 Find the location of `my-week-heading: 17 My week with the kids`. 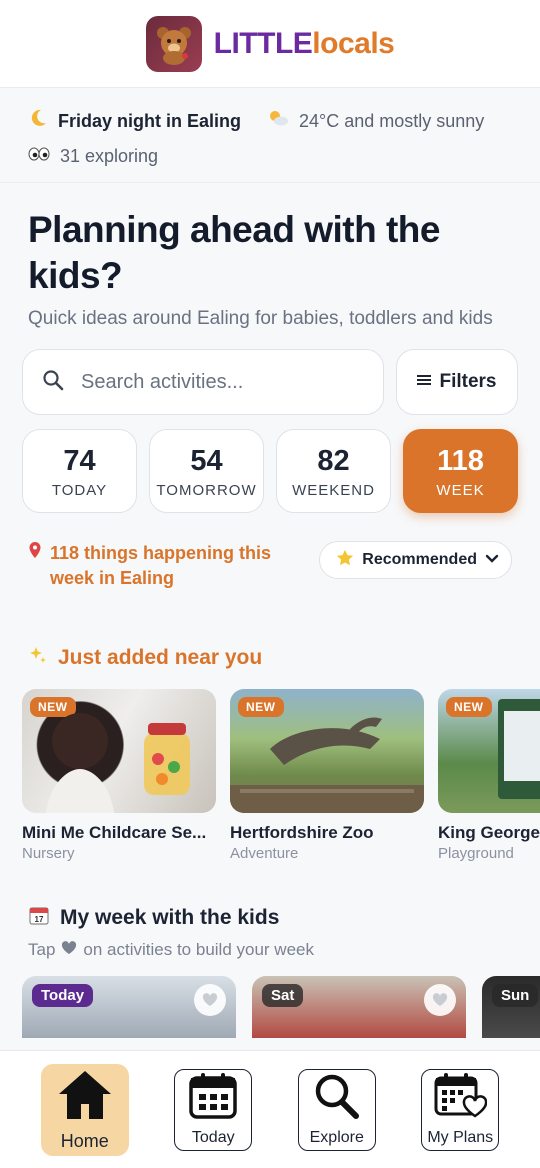

my-week-heading: 17 My week with the kids is located at coordinates (270, 897).